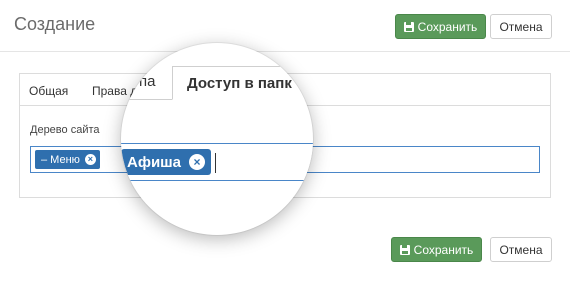 Image resolution: width=570 pixels, height=283 pixels. Describe the element at coordinates (147, 81) in the screenshot. I see `magnified-tab-permissions: па` at that location.